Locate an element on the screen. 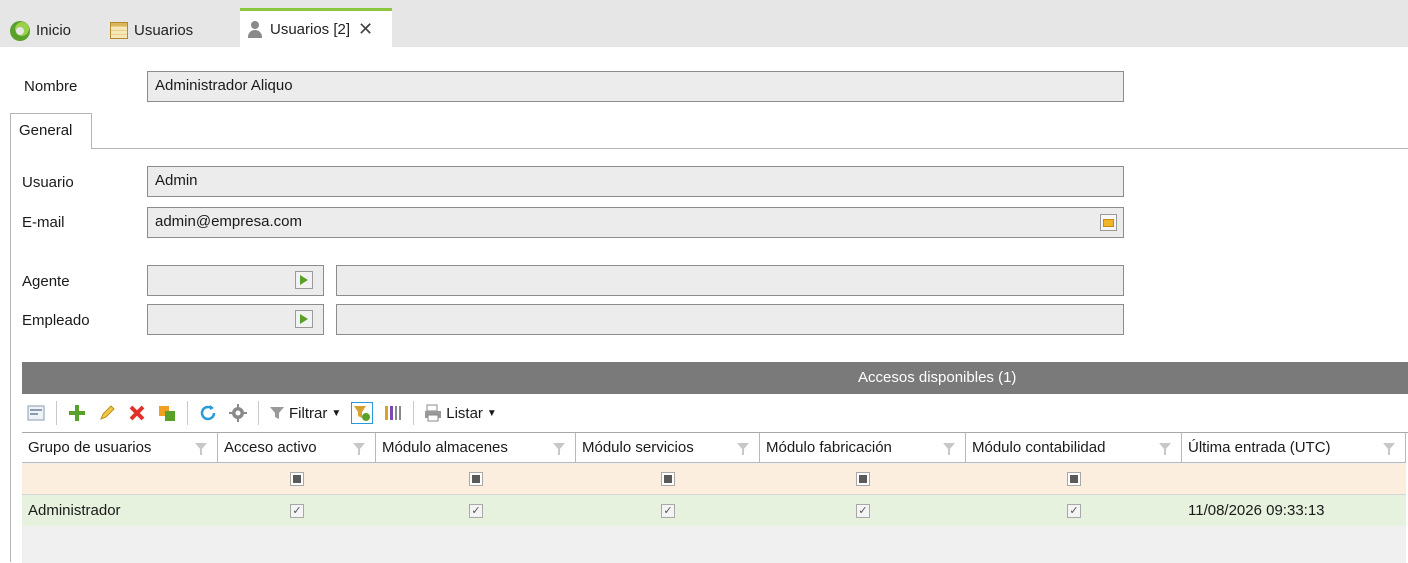 The width and height of the screenshot is (1408, 563). column-header-label: Módulo almacenes is located at coordinates (445, 447).